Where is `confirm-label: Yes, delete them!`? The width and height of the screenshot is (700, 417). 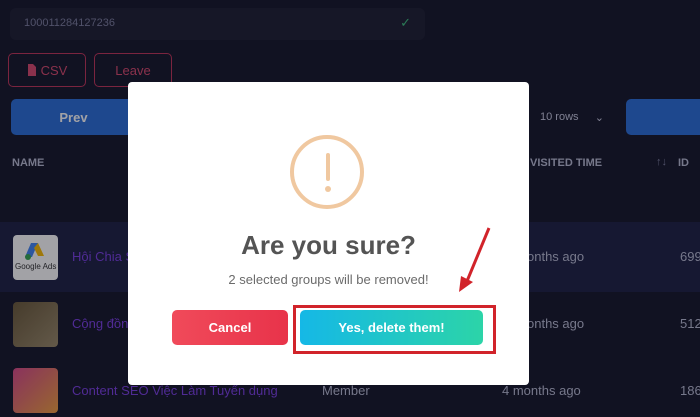 confirm-label: Yes, delete them! is located at coordinates (391, 327).